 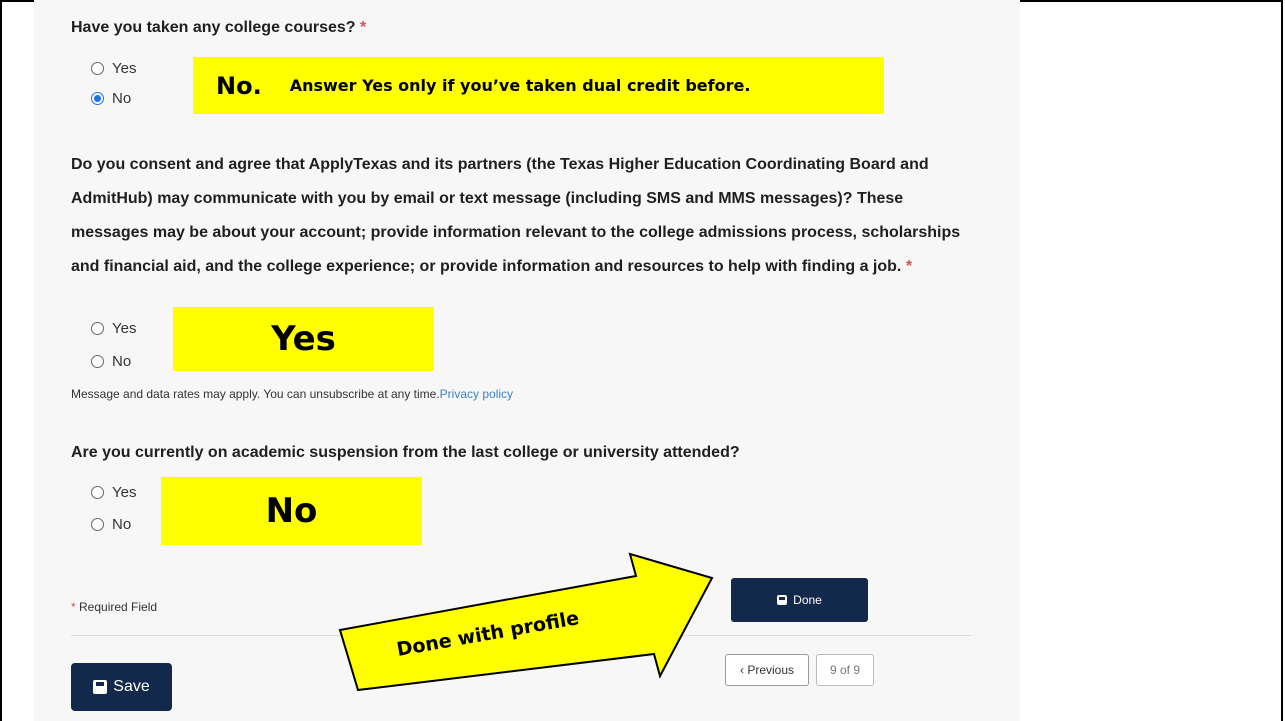 I want to click on previous-button: ‹ Previous, so click(x=767, y=670).